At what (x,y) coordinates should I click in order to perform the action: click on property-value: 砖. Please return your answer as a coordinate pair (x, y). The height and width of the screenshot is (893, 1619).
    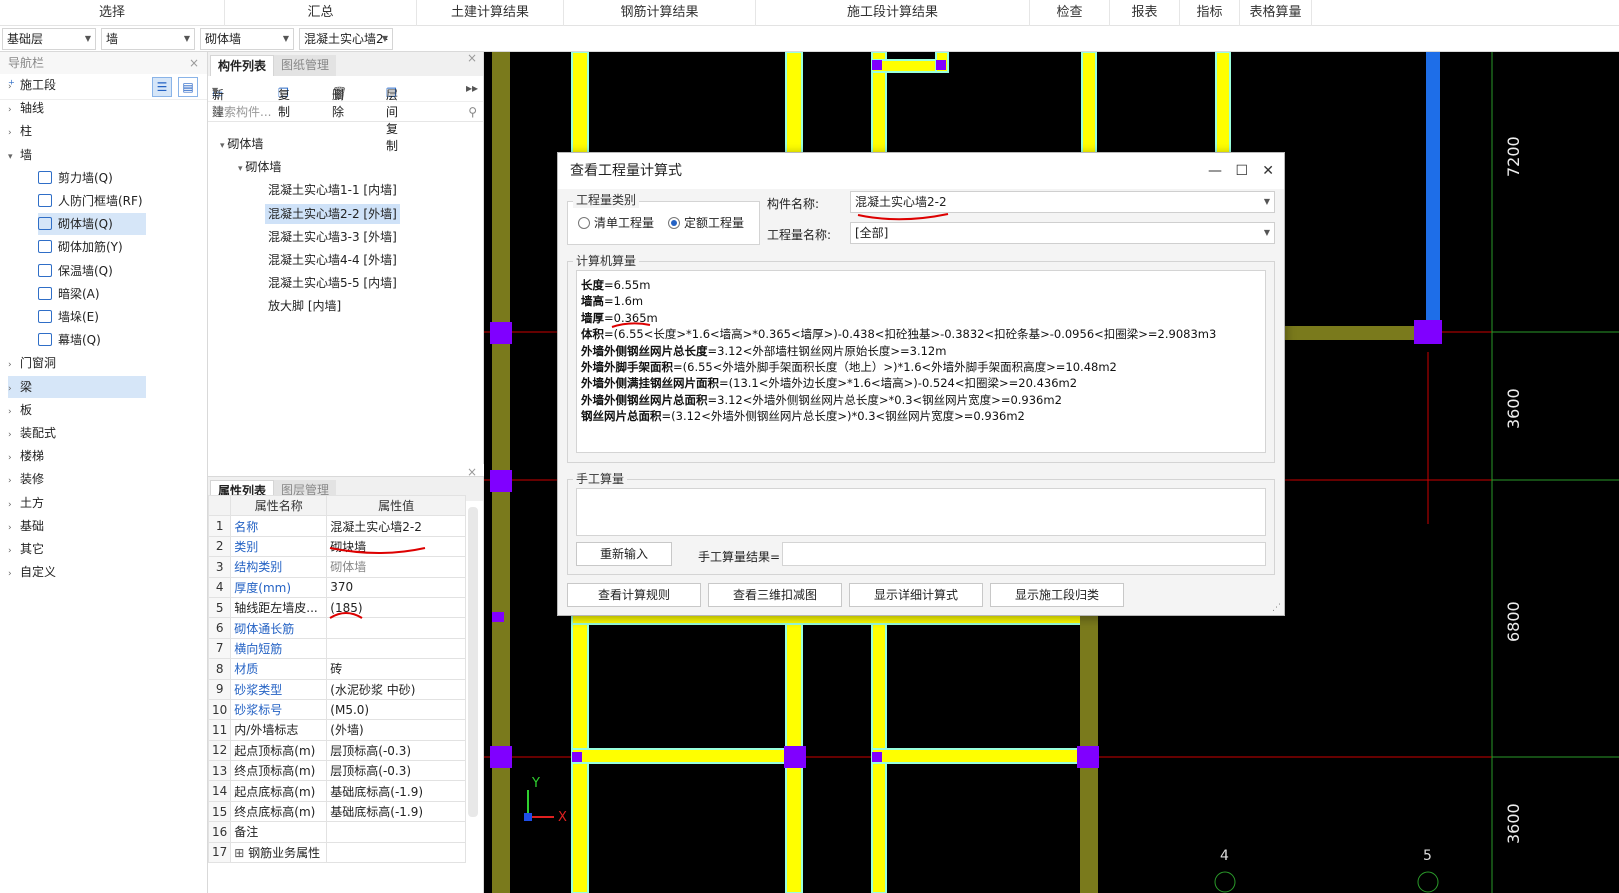
    Looking at the image, I should click on (396, 669).